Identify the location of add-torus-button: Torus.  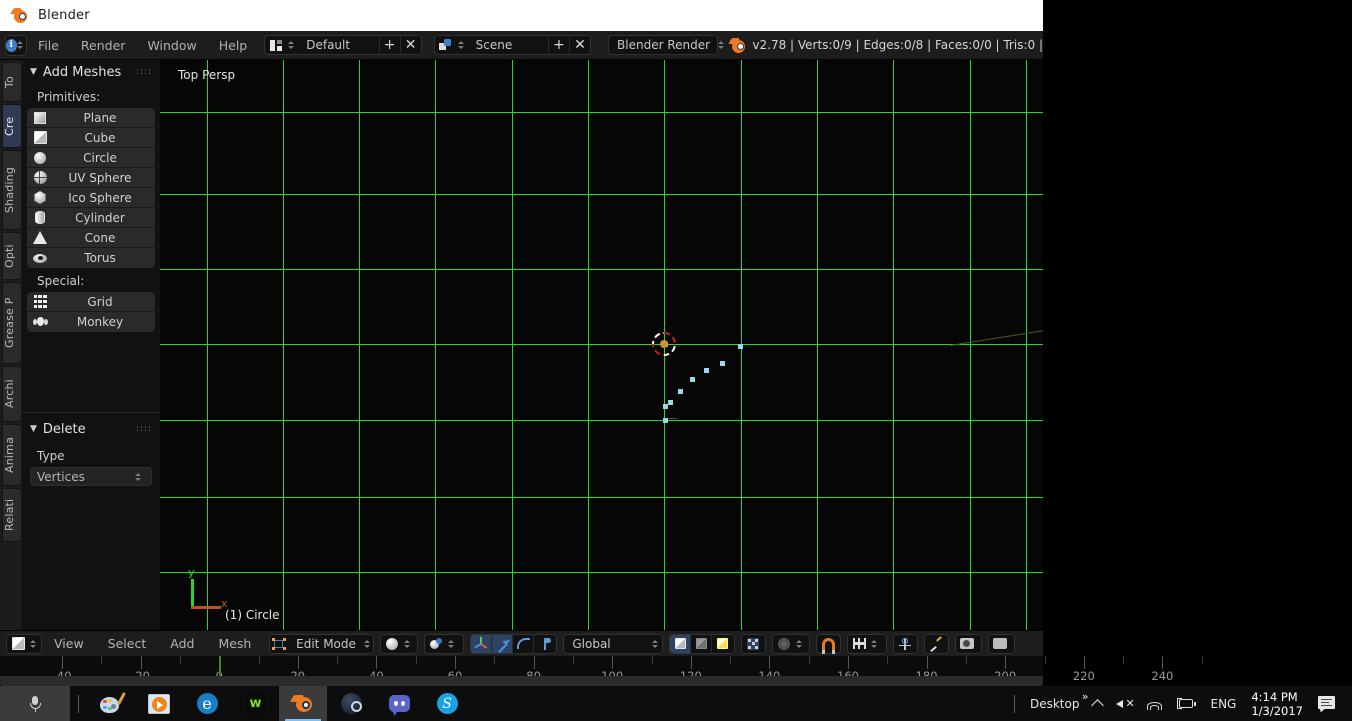
(91, 258).